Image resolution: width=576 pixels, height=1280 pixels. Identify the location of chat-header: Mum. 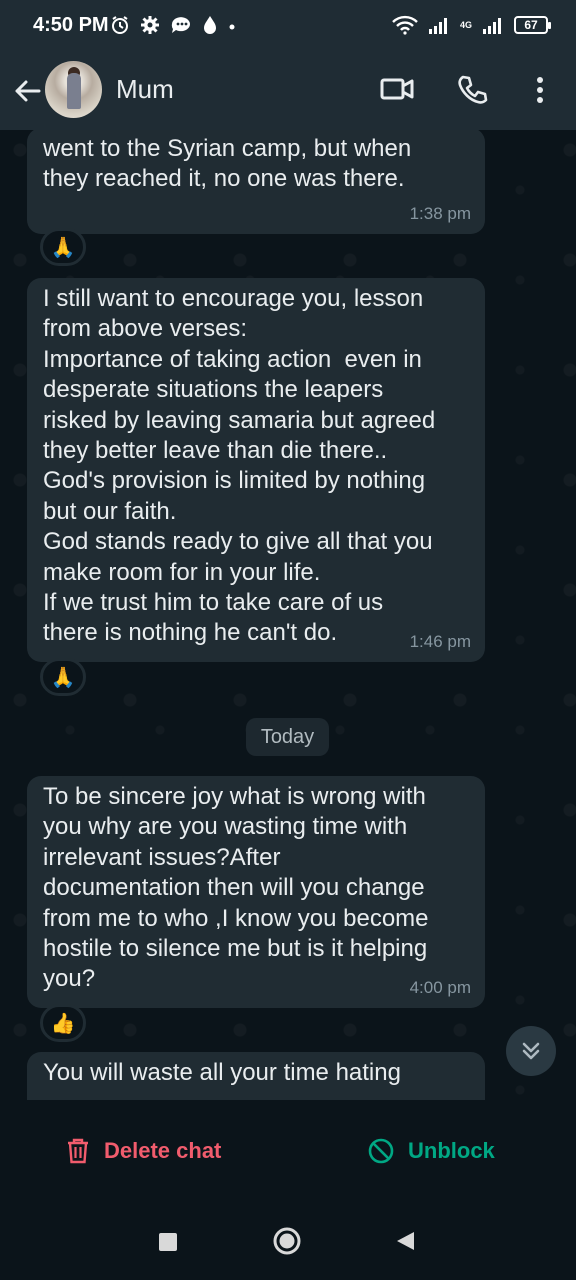
(288, 93).